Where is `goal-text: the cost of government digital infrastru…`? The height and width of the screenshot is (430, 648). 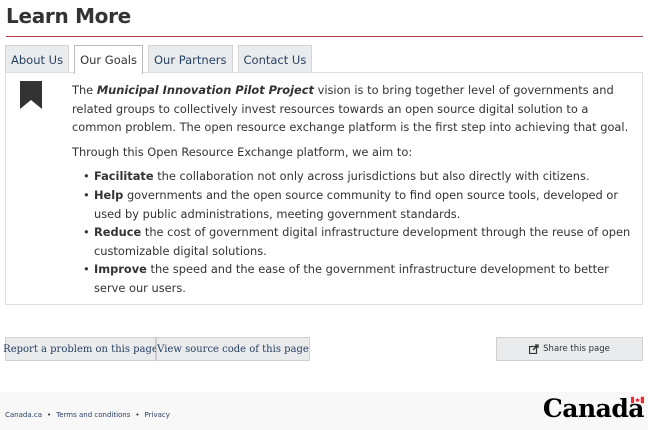
goal-text: the cost of government digital infrastru… is located at coordinates (362, 241).